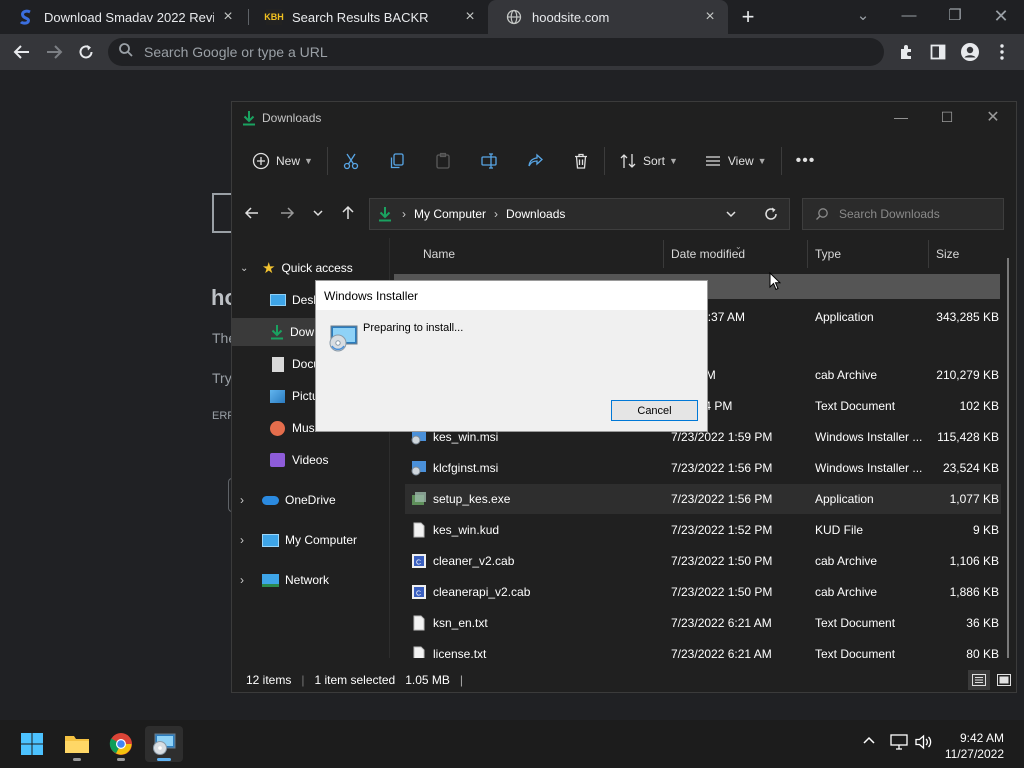 This screenshot has width=1024, height=768. What do you see at coordinates (496, 52) in the screenshot?
I see `omnibox: Search Google or type a URL` at bounding box center [496, 52].